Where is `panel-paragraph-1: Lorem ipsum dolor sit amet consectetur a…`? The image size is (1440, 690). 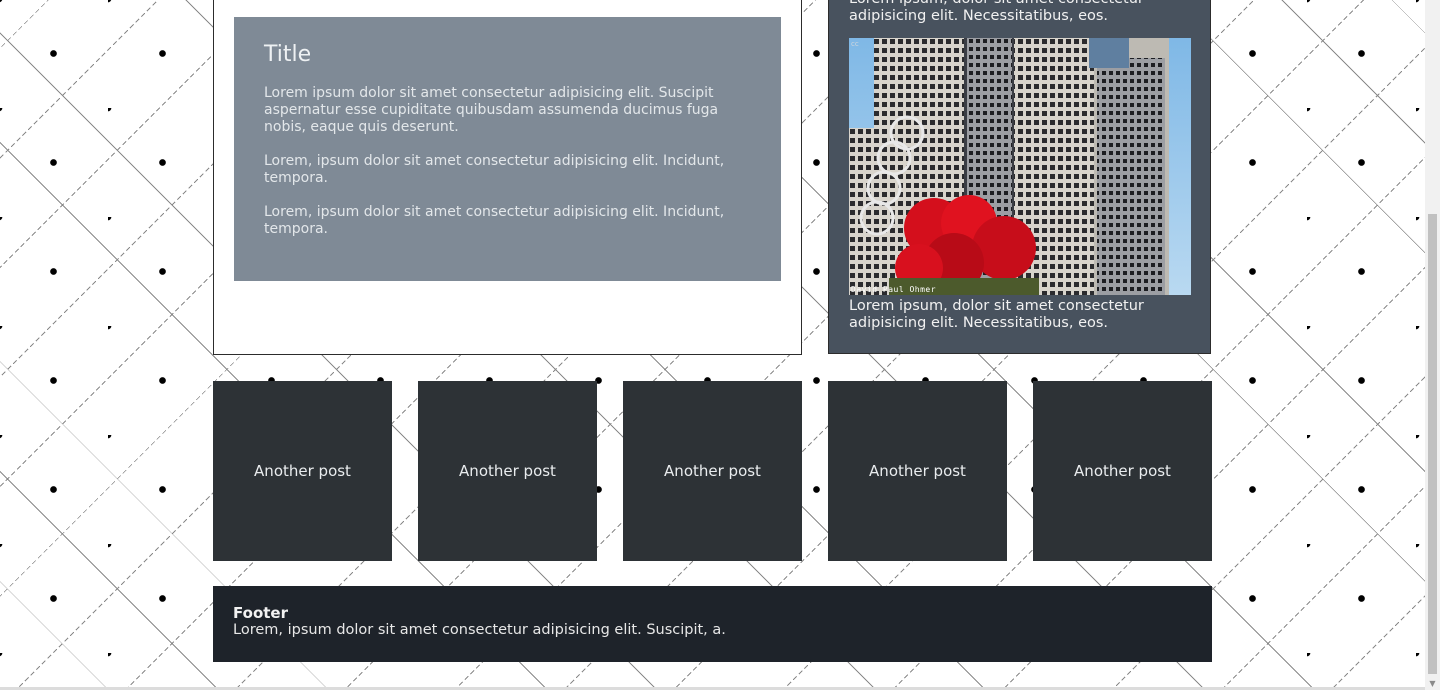 panel-paragraph-1: Lorem ipsum dolor sit amet consectetur a… is located at coordinates (491, 110).